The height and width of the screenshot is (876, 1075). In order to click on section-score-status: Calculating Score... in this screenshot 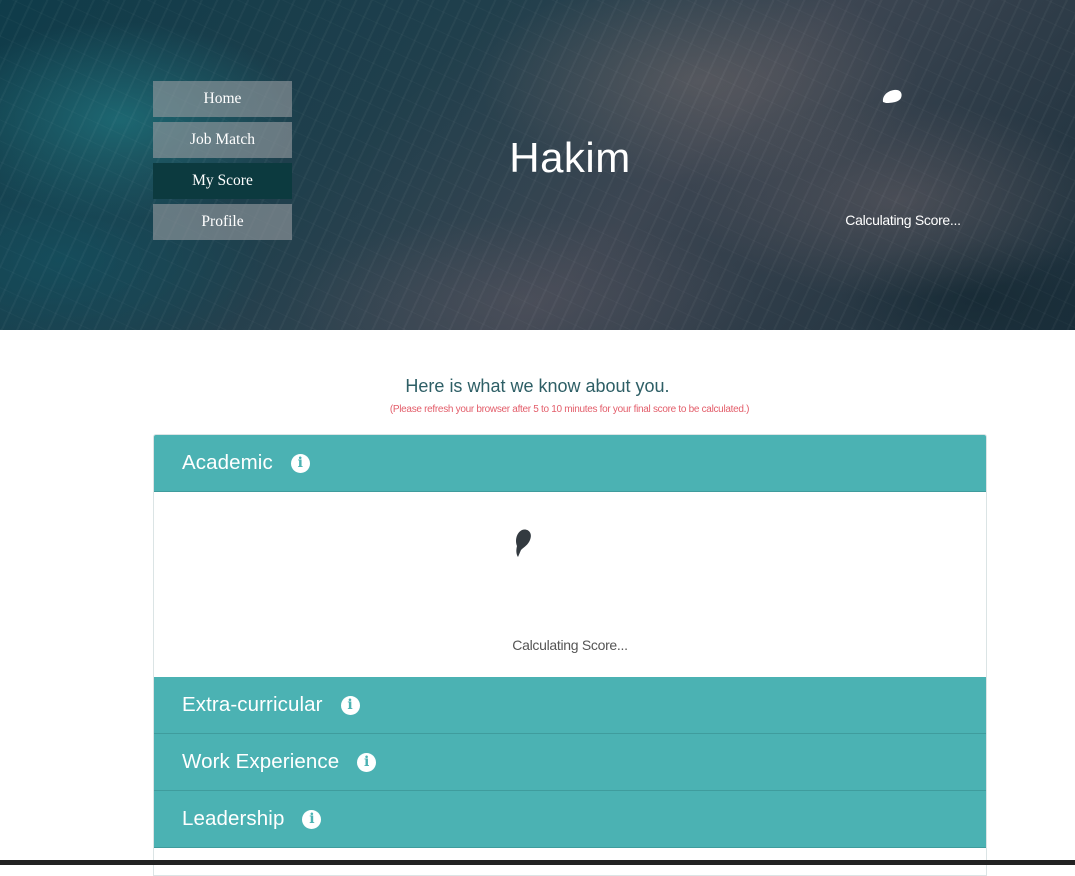, I will do `click(570, 645)`.